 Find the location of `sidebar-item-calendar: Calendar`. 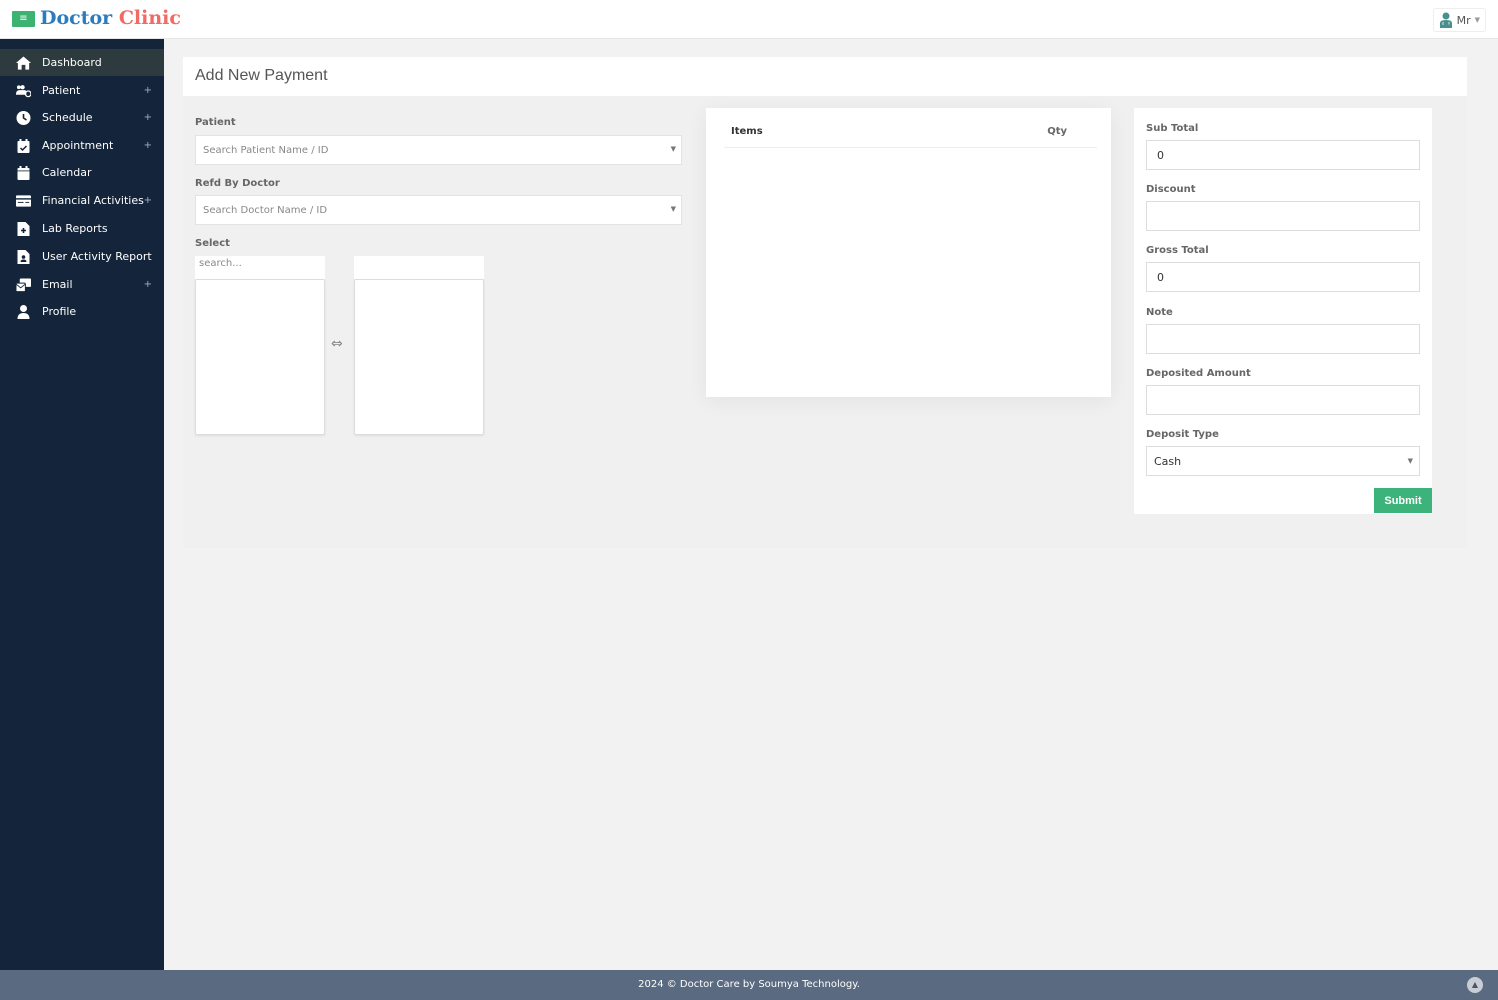

sidebar-item-calendar: Calendar is located at coordinates (82, 172).